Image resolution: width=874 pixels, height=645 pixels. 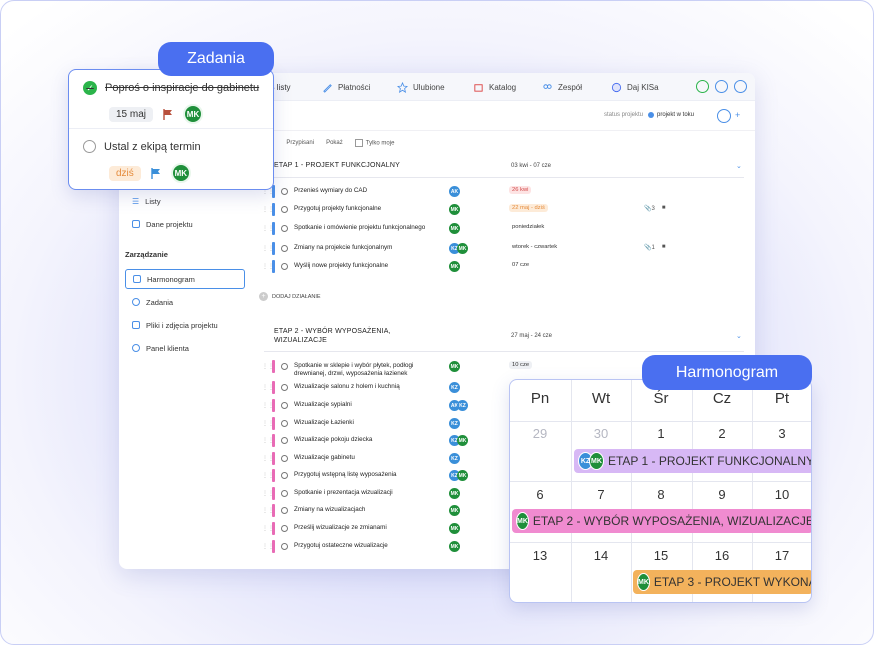 I want to click on status-select: projekt w toku, so click(x=671, y=115).